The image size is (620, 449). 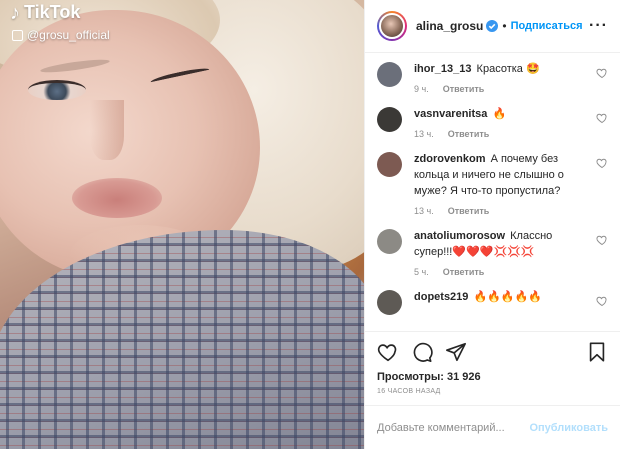 I want to click on like-heart-icon, so click(x=388, y=352).